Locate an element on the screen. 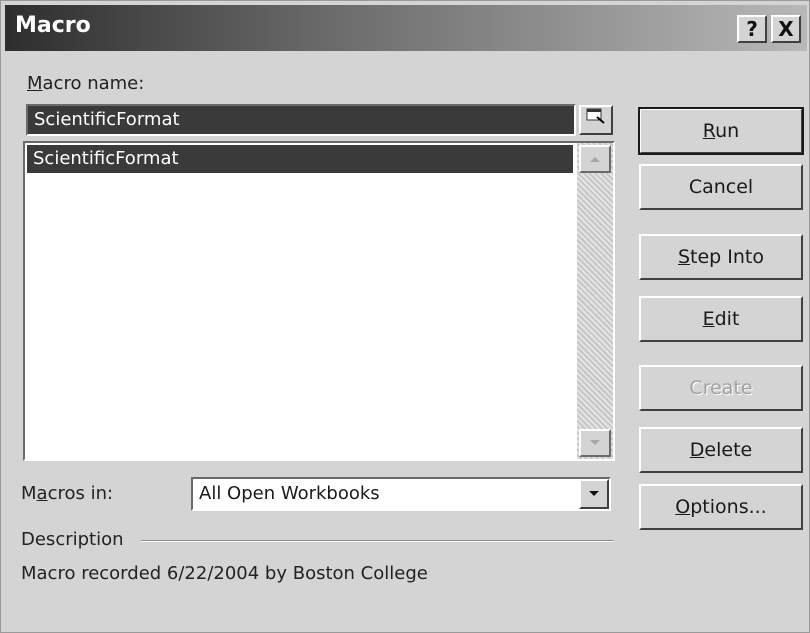  macros-in-value: All Open Workbooks is located at coordinates (289, 493).